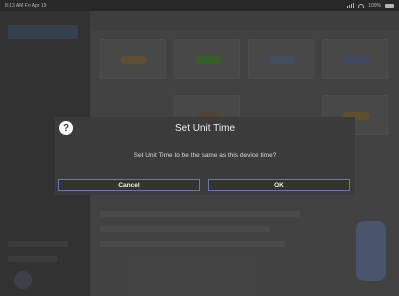 This screenshot has width=399, height=296. I want to click on dialog-title: Set Unit Time, so click(205, 128).